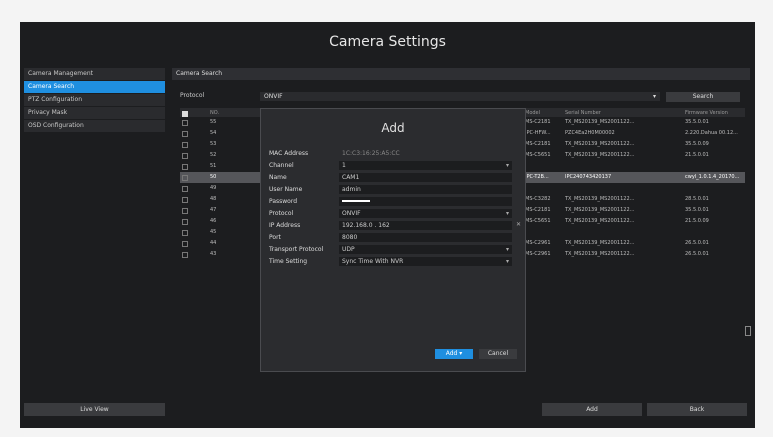 The width and height of the screenshot is (773, 437). What do you see at coordinates (425, 177) in the screenshot?
I see `name-input: CAM1` at bounding box center [425, 177].